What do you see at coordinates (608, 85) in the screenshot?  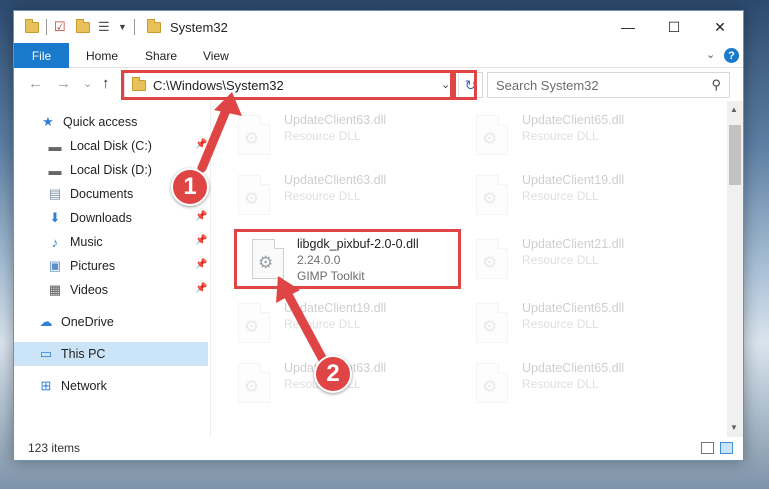 I see `search-box: Search System32 ⚲` at bounding box center [608, 85].